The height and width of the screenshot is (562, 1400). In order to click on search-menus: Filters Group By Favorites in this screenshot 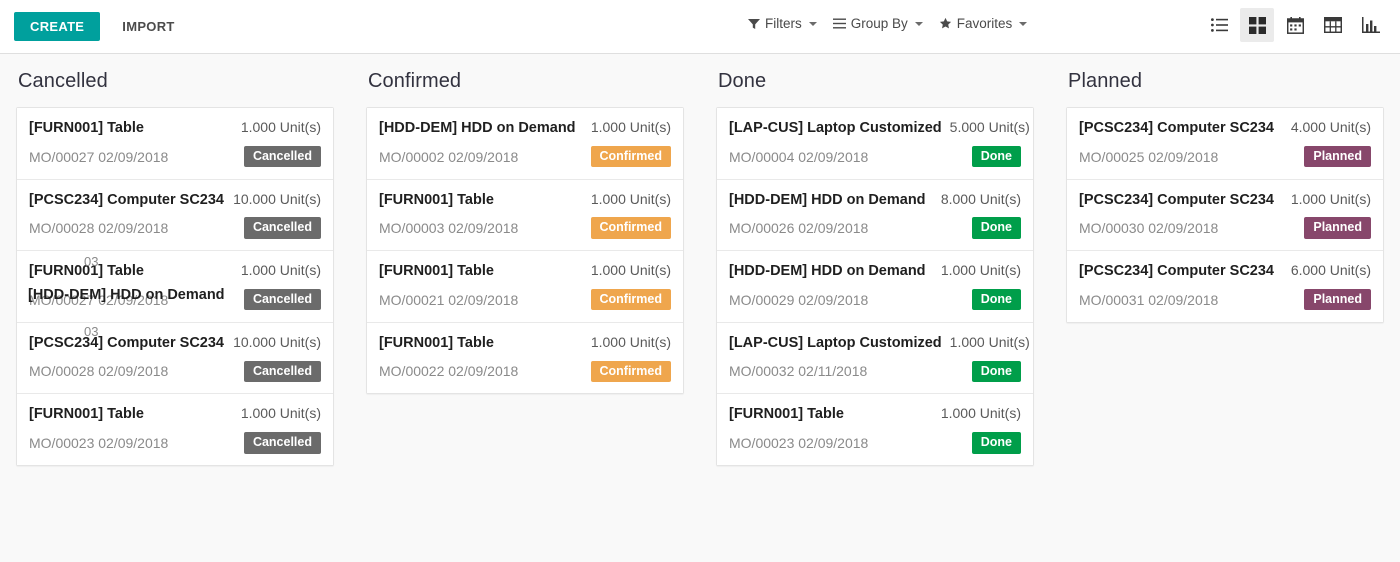, I will do `click(888, 23)`.